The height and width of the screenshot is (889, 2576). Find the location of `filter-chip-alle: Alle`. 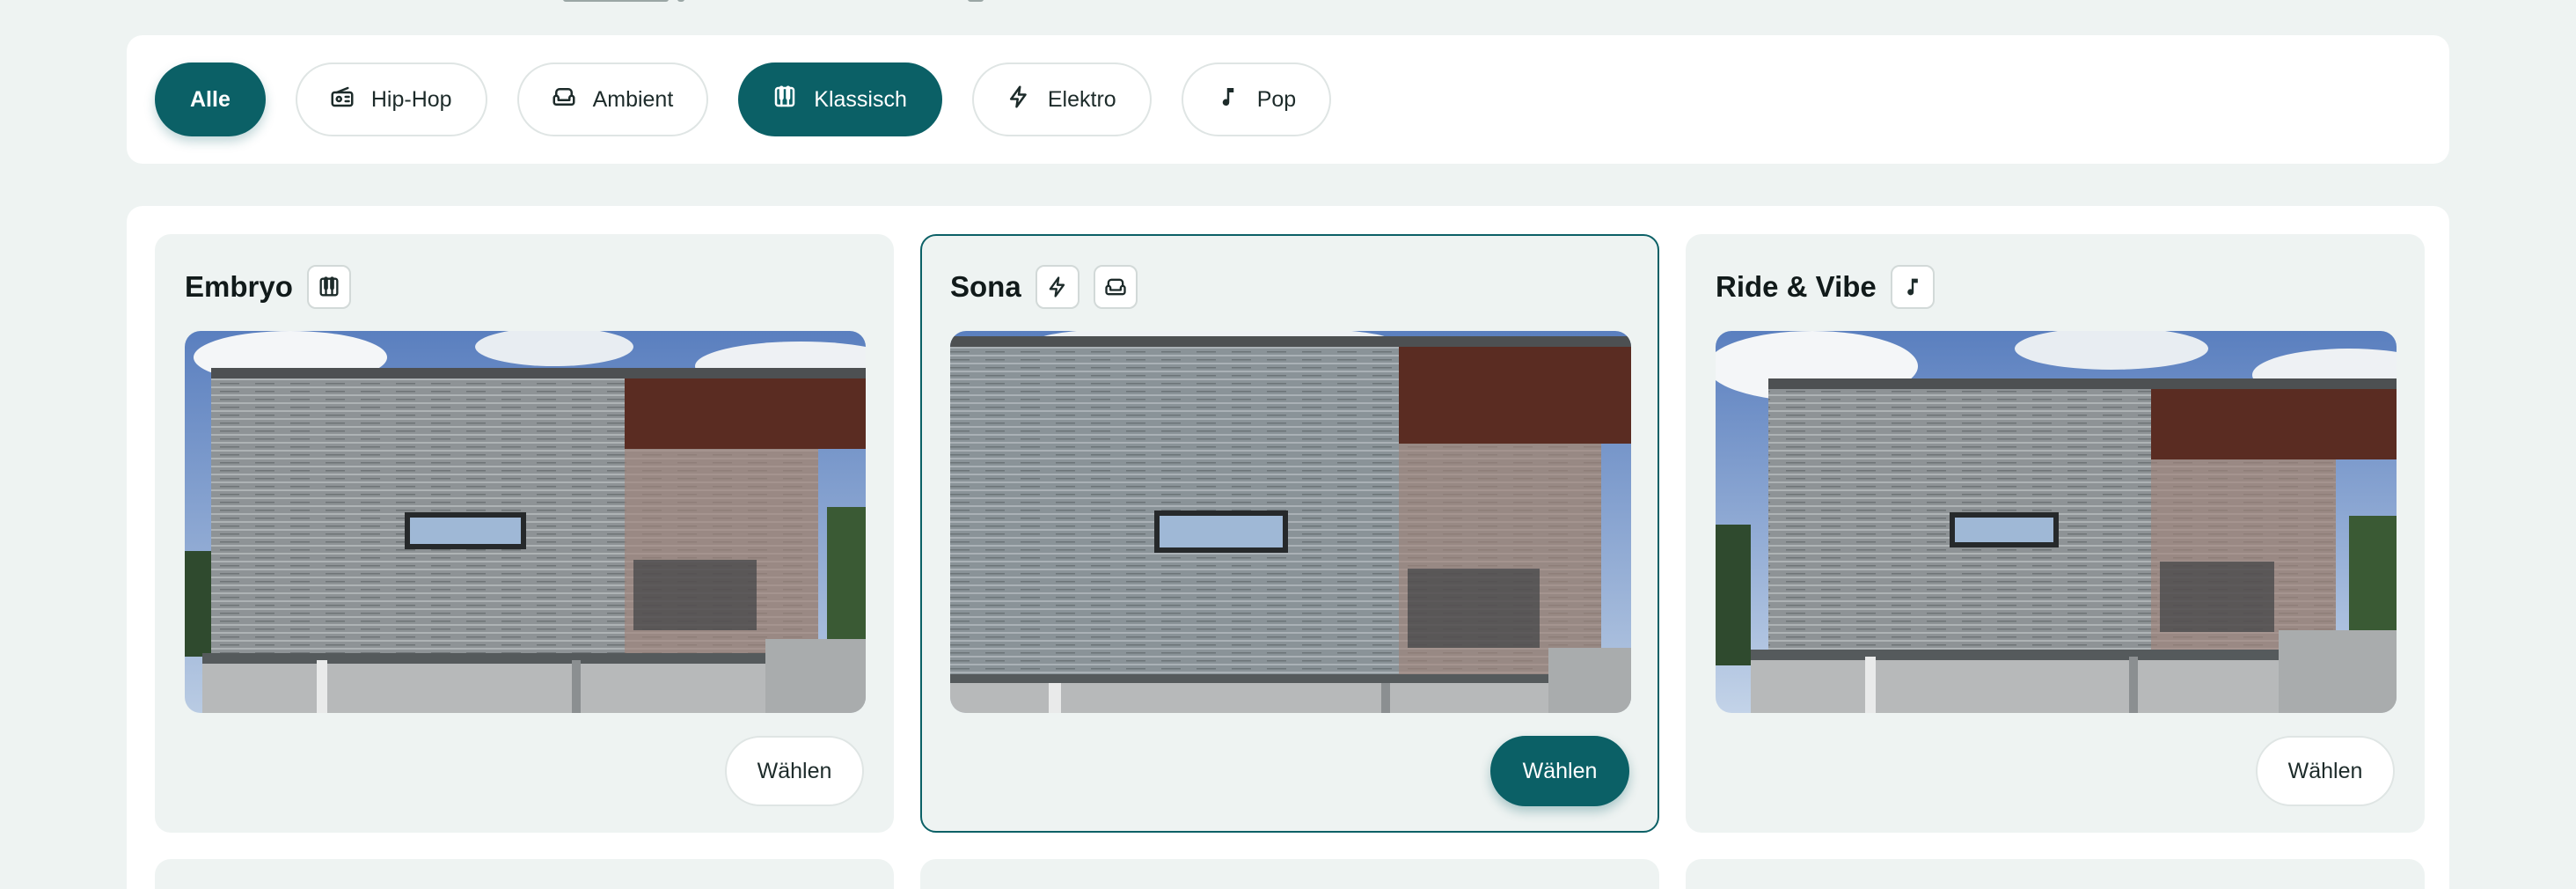

filter-chip-alle: Alle is located at coordinates (210, 99).